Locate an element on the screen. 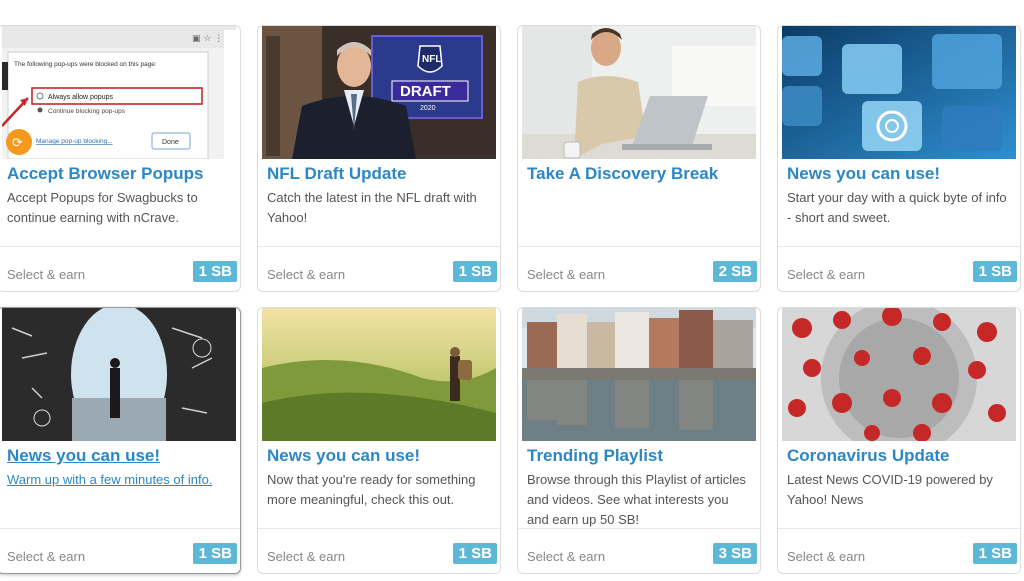 The image size is (1024, 581). card-title: Take A Discovery Break is located at coordinates (623, 173).